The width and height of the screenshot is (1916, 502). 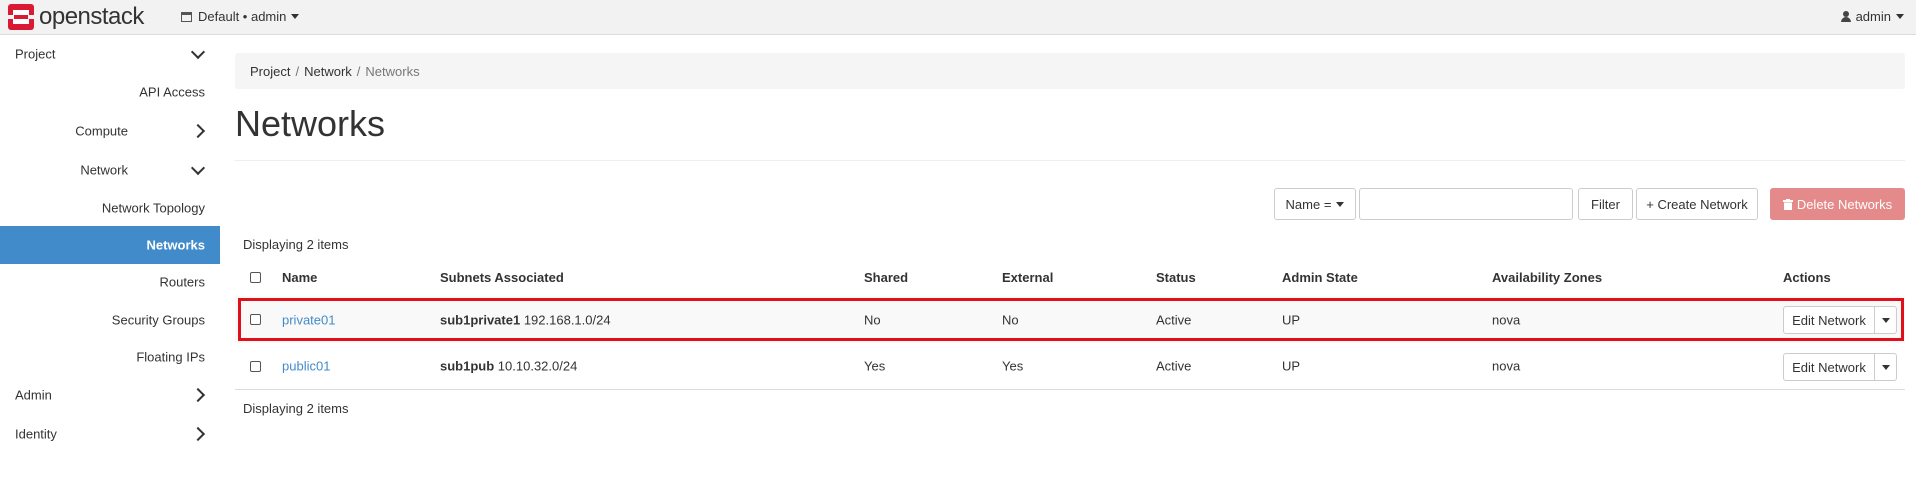 What do you see at coordinates (958, 17) in the screenshot?
I see `top-navbar: openstack Default • admin admin` at bounding box center [958, 17].